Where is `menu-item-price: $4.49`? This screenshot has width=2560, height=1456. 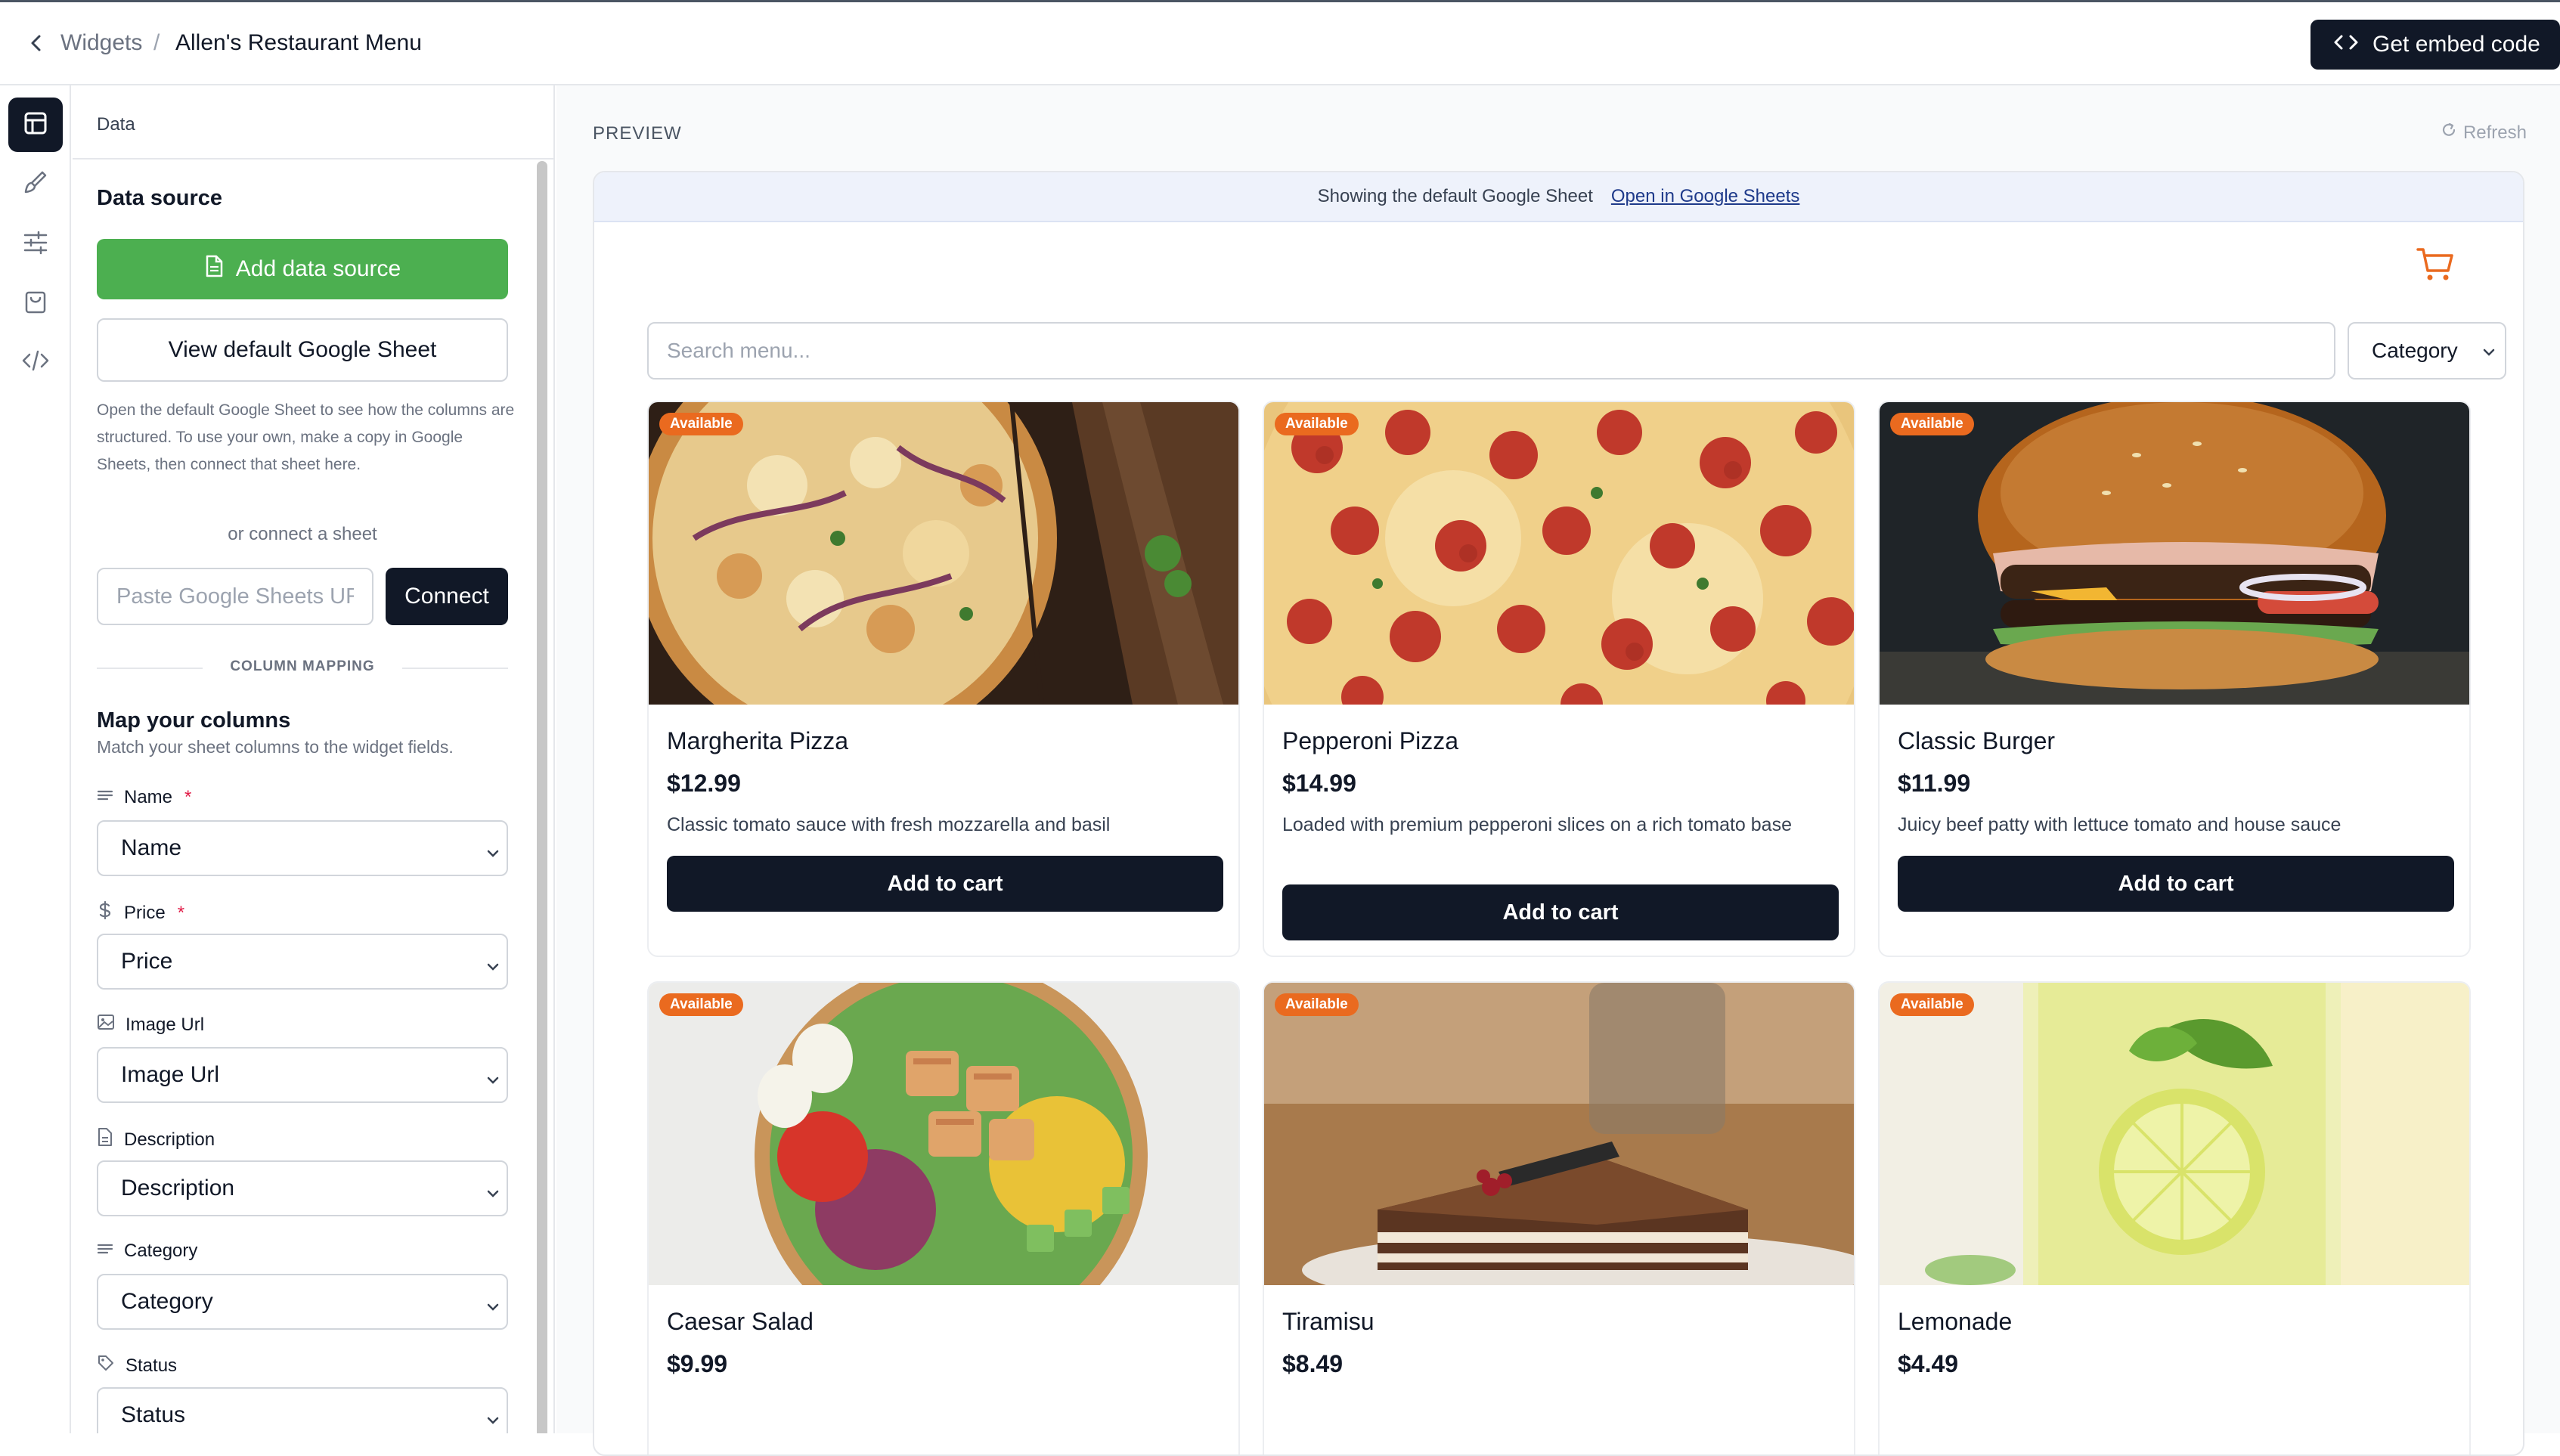
menu-item-price: $4.49 is located at coordinates (1929, 1363).